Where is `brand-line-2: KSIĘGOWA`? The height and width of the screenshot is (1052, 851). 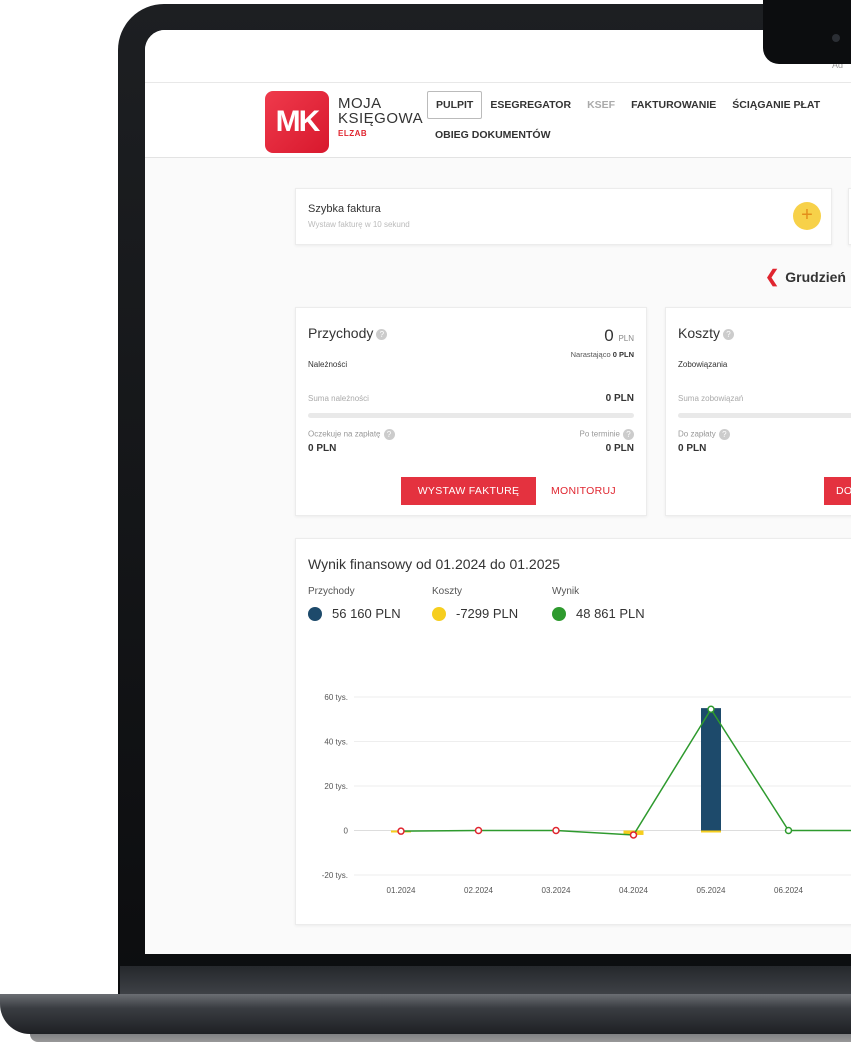 brand-line-2: KSIĘGOWA is located at coordinates (381, 118).